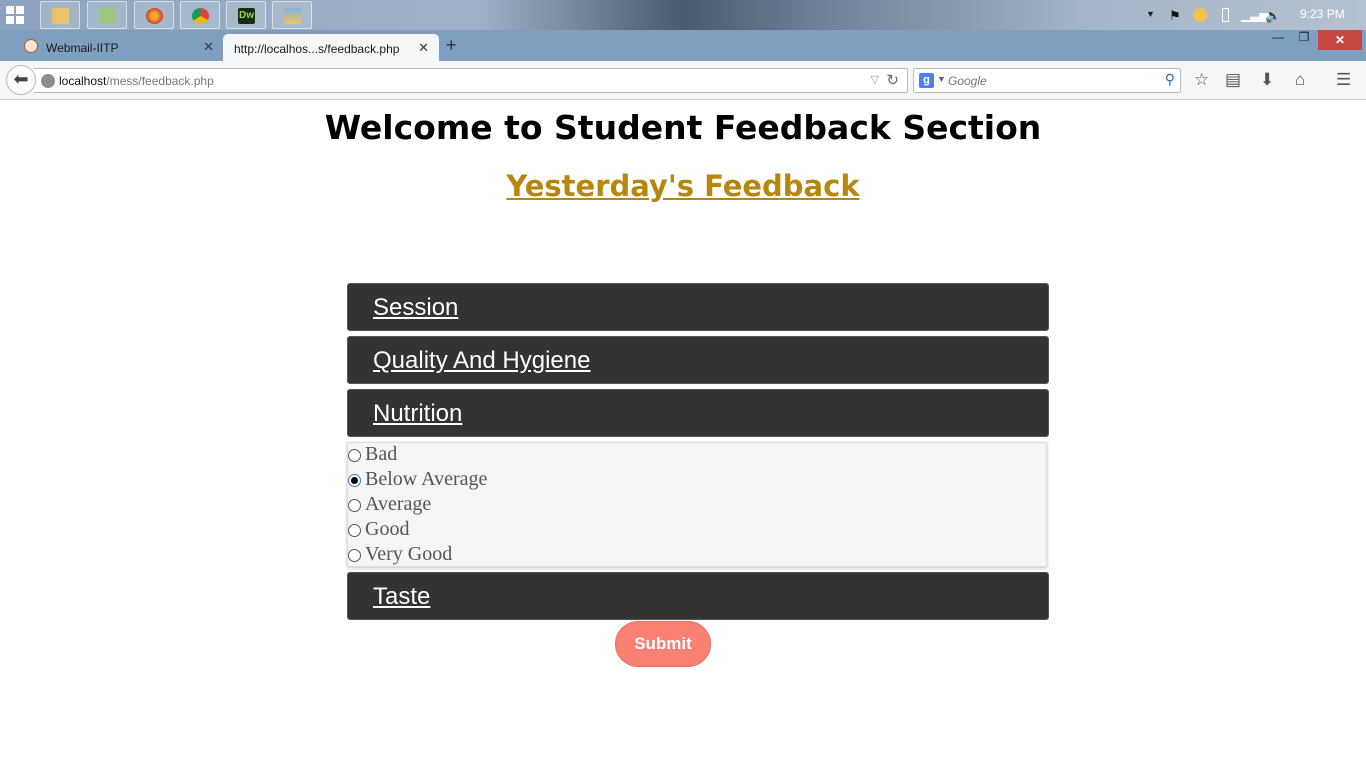 The image size is (1366, 768). I want to click on url-history-dropdown-icon: ▽, so click(875, 79).